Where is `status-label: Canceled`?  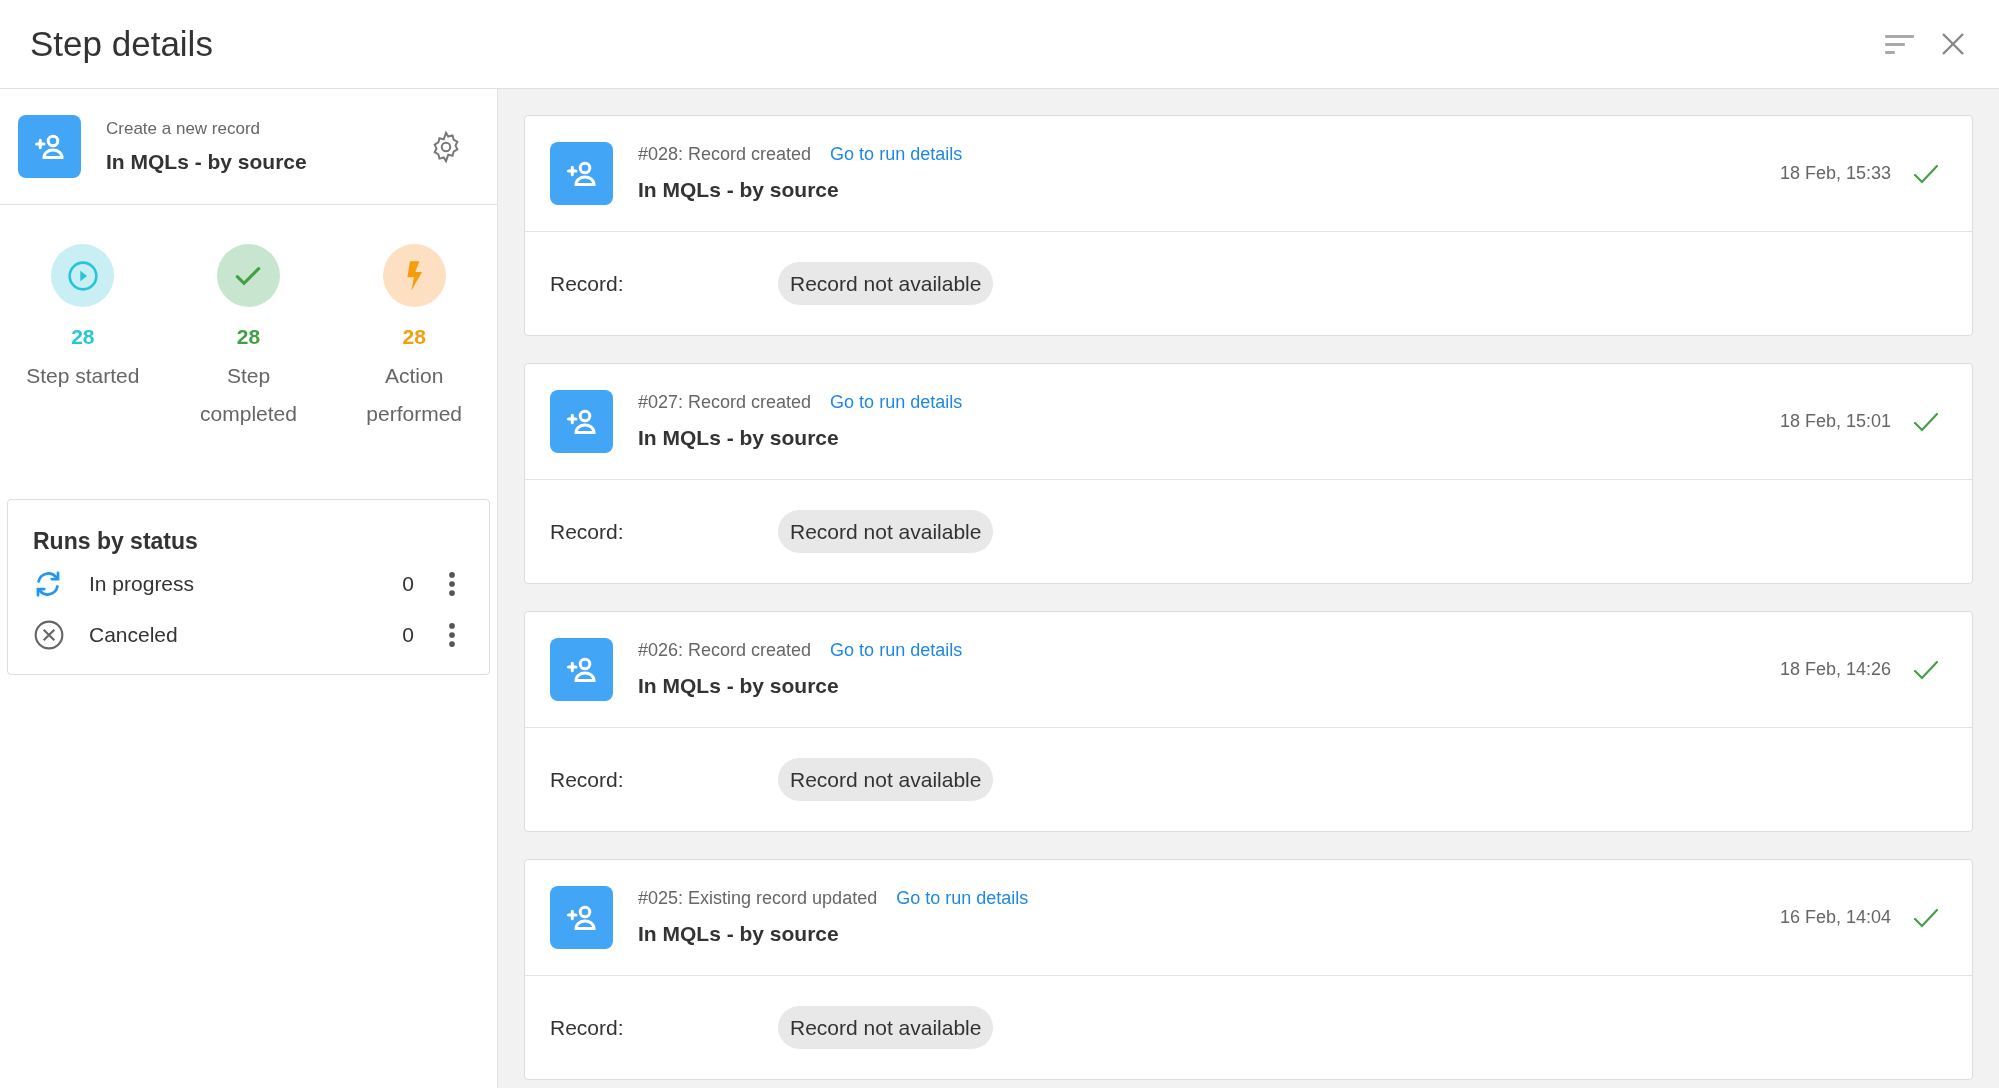 status-label: Canceled is located at coordinates (134, 634).